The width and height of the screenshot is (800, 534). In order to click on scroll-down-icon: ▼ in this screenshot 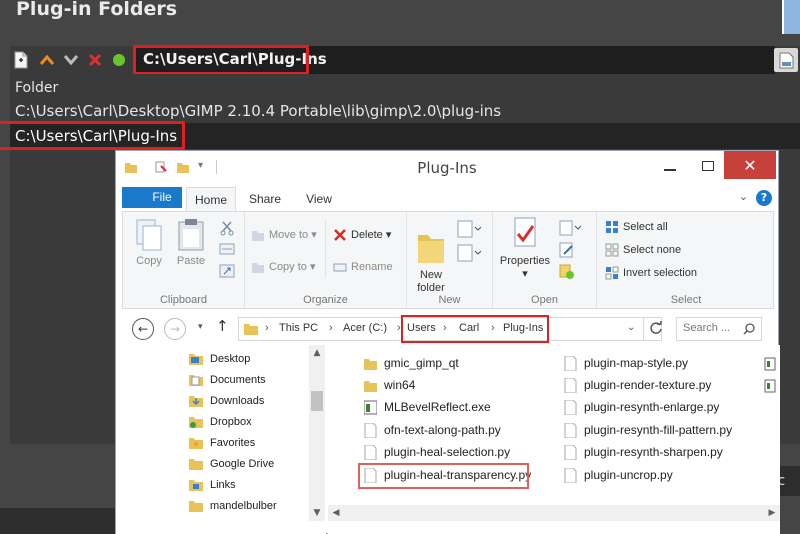, I will do `click(317, 513)`.